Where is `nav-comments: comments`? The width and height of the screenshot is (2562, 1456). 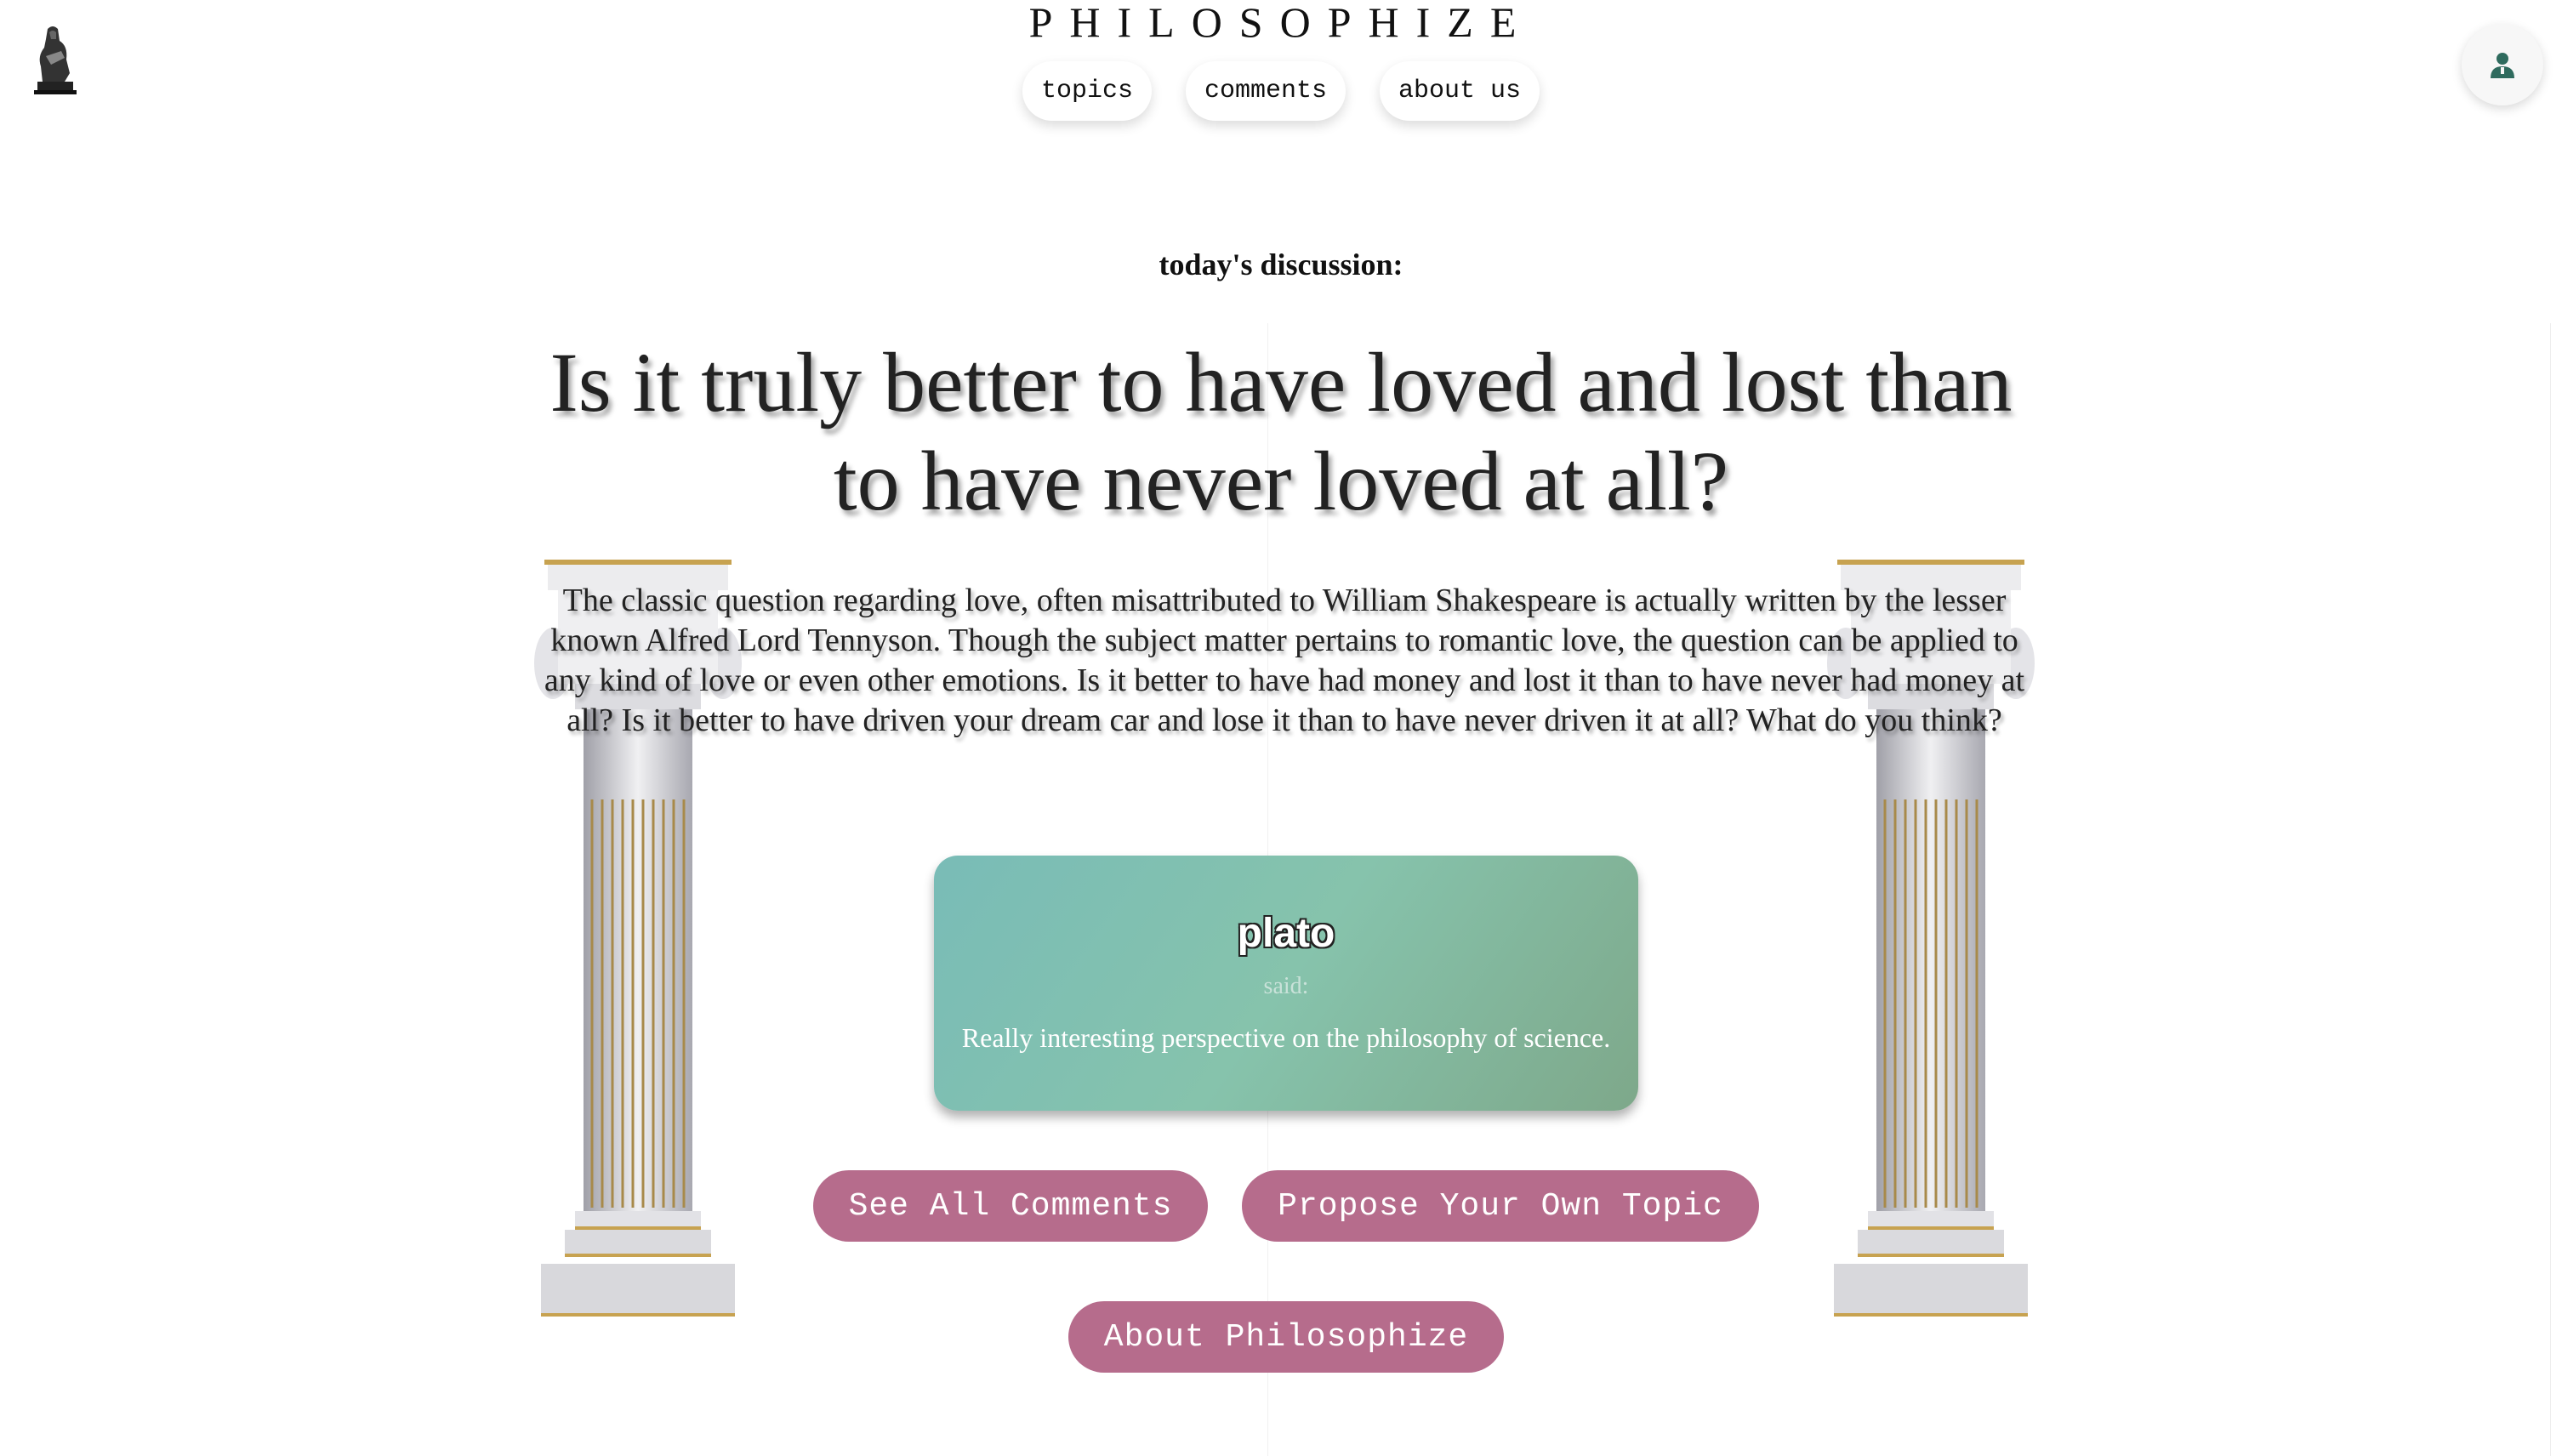 nav-comments: comments is located at coordinates (1265, 91).